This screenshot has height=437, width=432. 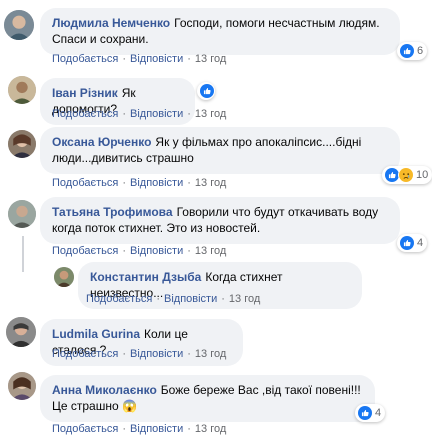 What do you see at coordinates (112, 212) in the screenshot?
I see `comment-author: Татьяна Трофимова` at bounding box center [112, 212].